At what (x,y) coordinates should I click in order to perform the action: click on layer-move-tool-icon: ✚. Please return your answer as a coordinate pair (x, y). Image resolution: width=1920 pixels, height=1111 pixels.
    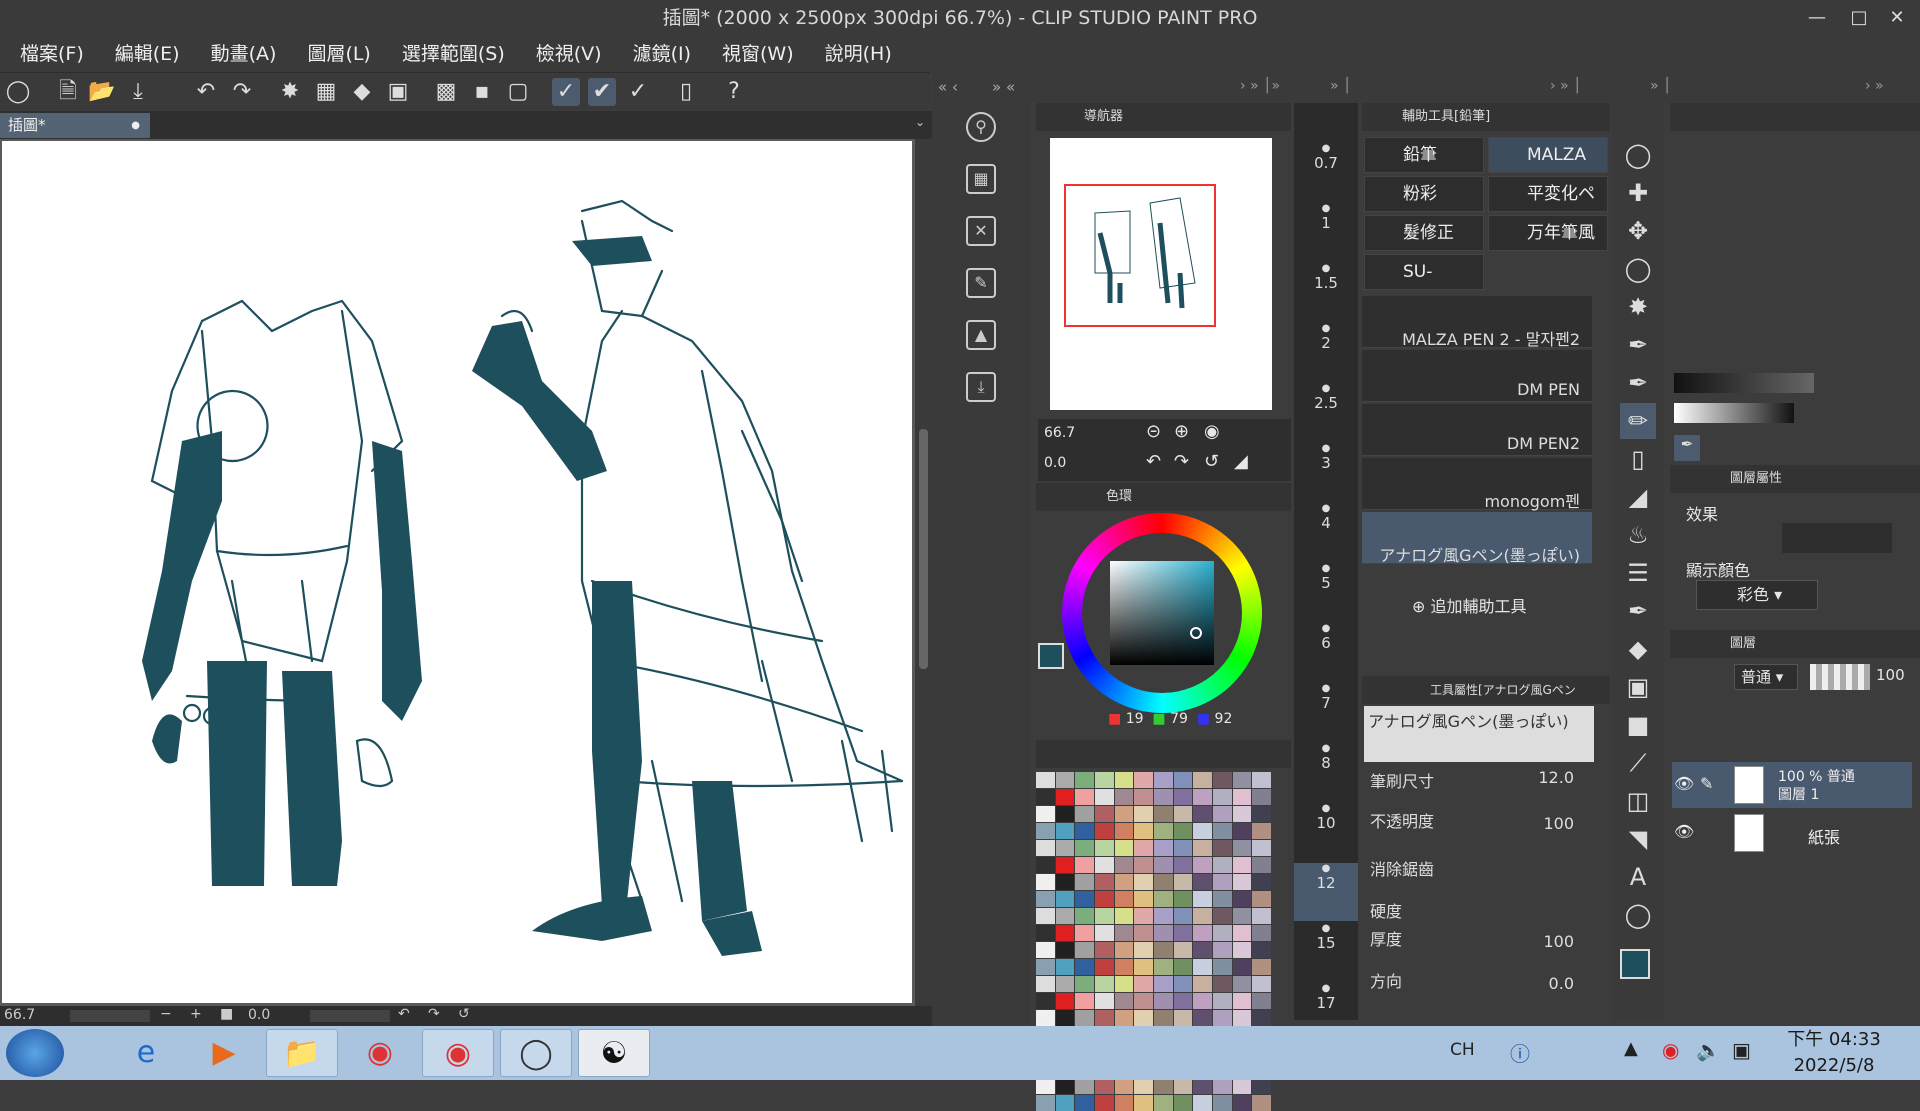
    Looking at the image, I should click on (1638, 193).